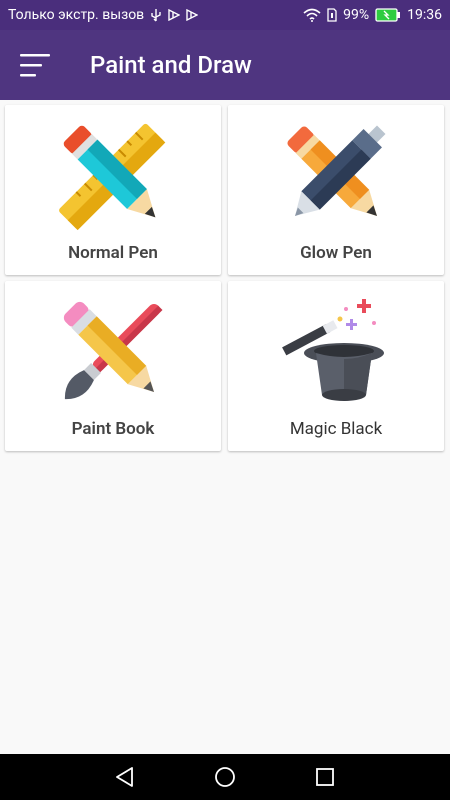 The image size is (450, 800). Describe the element at coordinates (312, 15) in the screenshot. I see `wifi-icon` at that location.